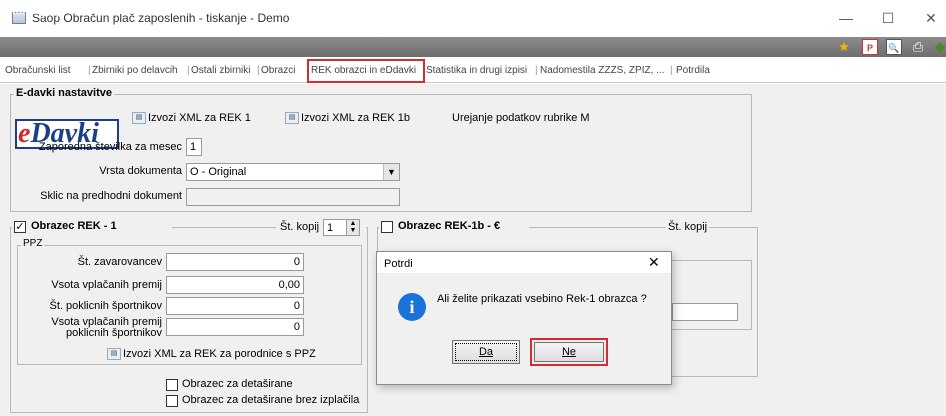 This screenshot has height=416, width=946. Describe the element at coordinates (355, 118) in the screenshot. I see `xml-rek1b-button: Izvozi XML za REK 1b` at that location.